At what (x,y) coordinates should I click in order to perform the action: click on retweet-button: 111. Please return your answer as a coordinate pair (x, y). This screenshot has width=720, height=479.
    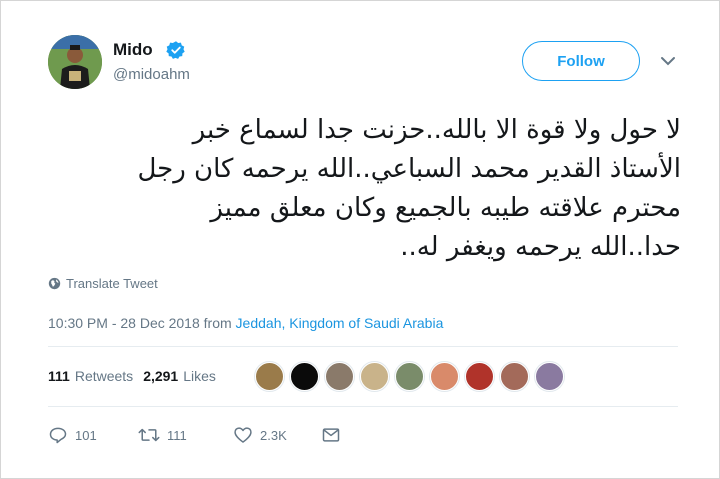
    Looking at the image, I should click on (185, 435).